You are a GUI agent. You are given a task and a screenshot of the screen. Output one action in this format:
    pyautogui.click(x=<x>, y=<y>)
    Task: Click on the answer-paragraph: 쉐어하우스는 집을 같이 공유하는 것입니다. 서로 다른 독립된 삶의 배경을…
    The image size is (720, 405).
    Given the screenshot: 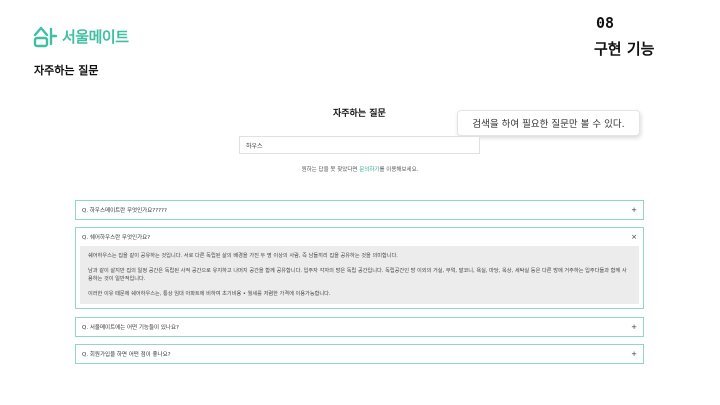 What is the action you would take?
    pyautogui.click(x=243, y=256)
    